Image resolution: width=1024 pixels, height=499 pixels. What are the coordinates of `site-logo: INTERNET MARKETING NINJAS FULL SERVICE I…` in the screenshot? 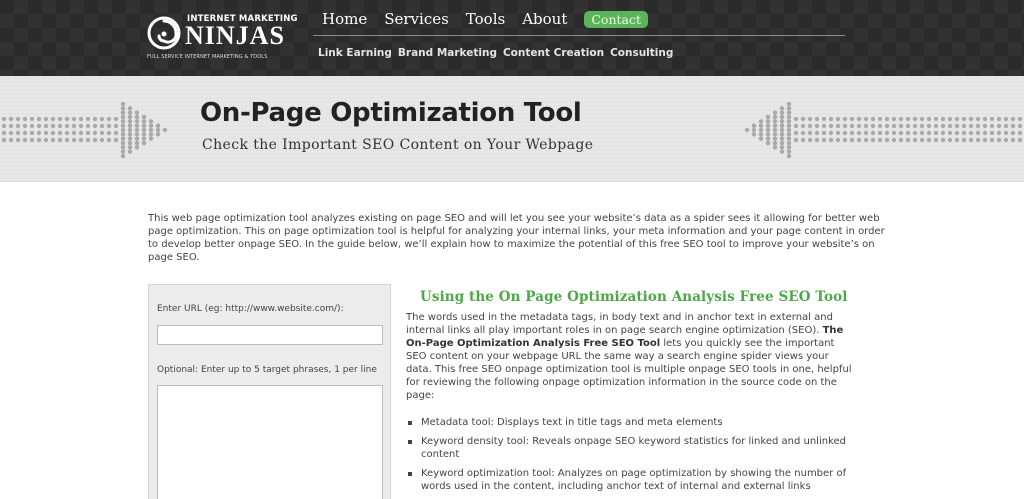 It's located at (222, 38).